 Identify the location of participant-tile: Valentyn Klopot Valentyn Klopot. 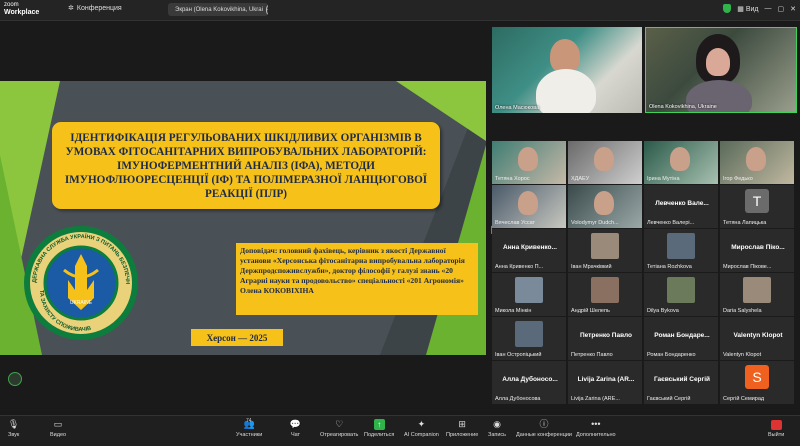
(757, 338).